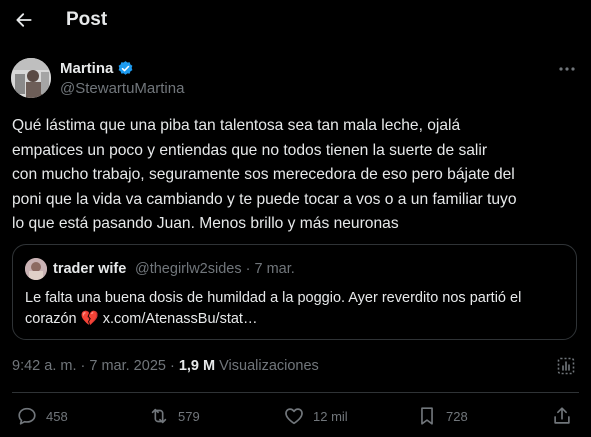  What do you see at coordinates (27, 416) in the screenshot?
I see `reply-bubble-icon` at bounding box center [27, 416].